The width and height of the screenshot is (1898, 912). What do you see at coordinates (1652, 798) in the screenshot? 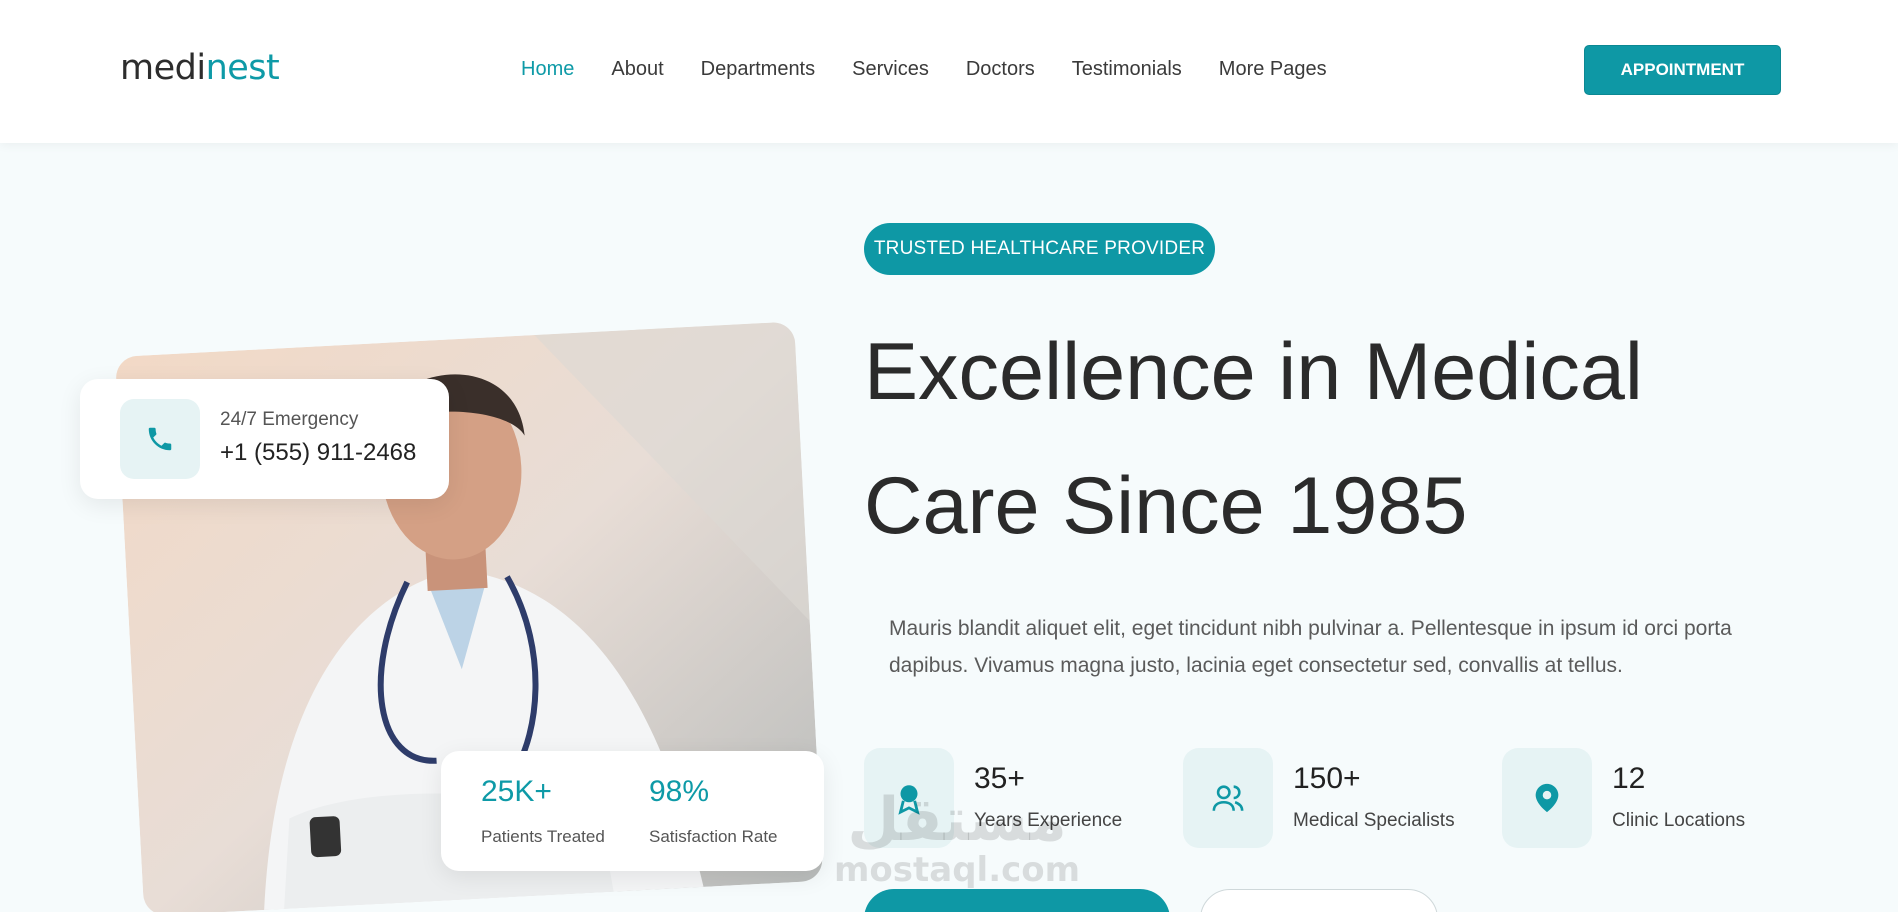
I see `stat-locations: 12 Clinic Locations` at bounding box center [1652, 798].